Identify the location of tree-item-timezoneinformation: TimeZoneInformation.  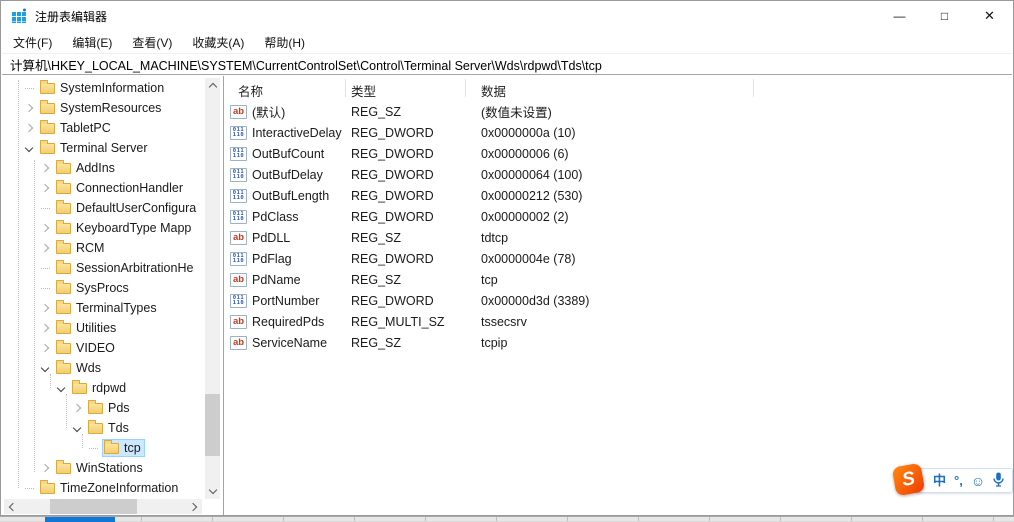
(102, 487).